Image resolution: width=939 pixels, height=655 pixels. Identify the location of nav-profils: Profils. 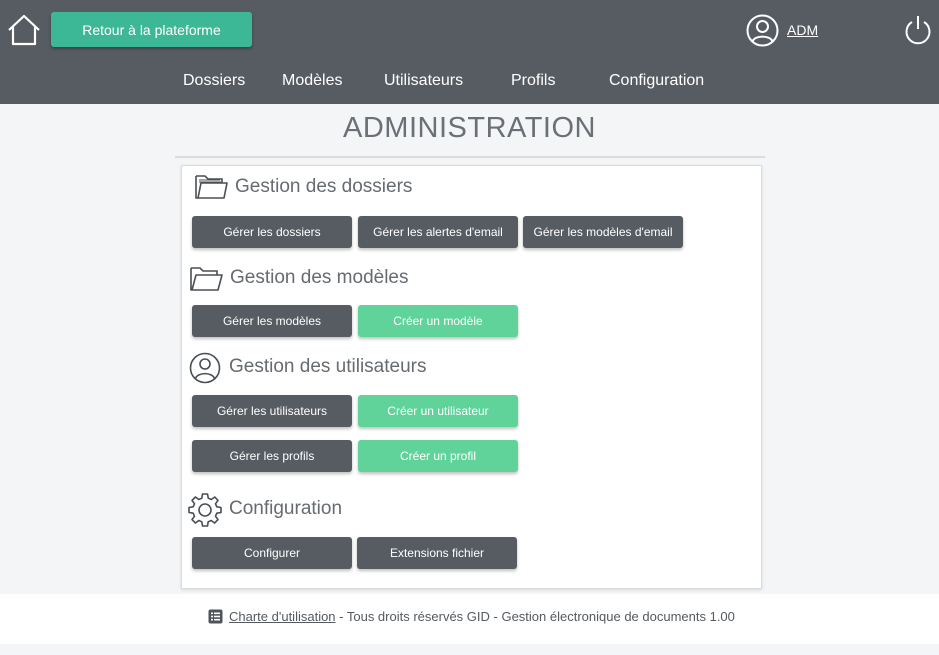
(533, 81).